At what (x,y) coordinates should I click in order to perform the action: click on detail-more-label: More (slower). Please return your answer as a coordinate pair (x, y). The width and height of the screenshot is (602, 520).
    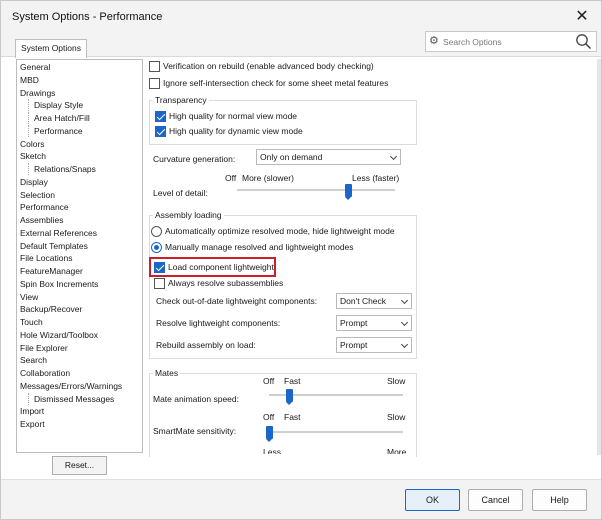
    Looking at the image, I should click on (268, 178).